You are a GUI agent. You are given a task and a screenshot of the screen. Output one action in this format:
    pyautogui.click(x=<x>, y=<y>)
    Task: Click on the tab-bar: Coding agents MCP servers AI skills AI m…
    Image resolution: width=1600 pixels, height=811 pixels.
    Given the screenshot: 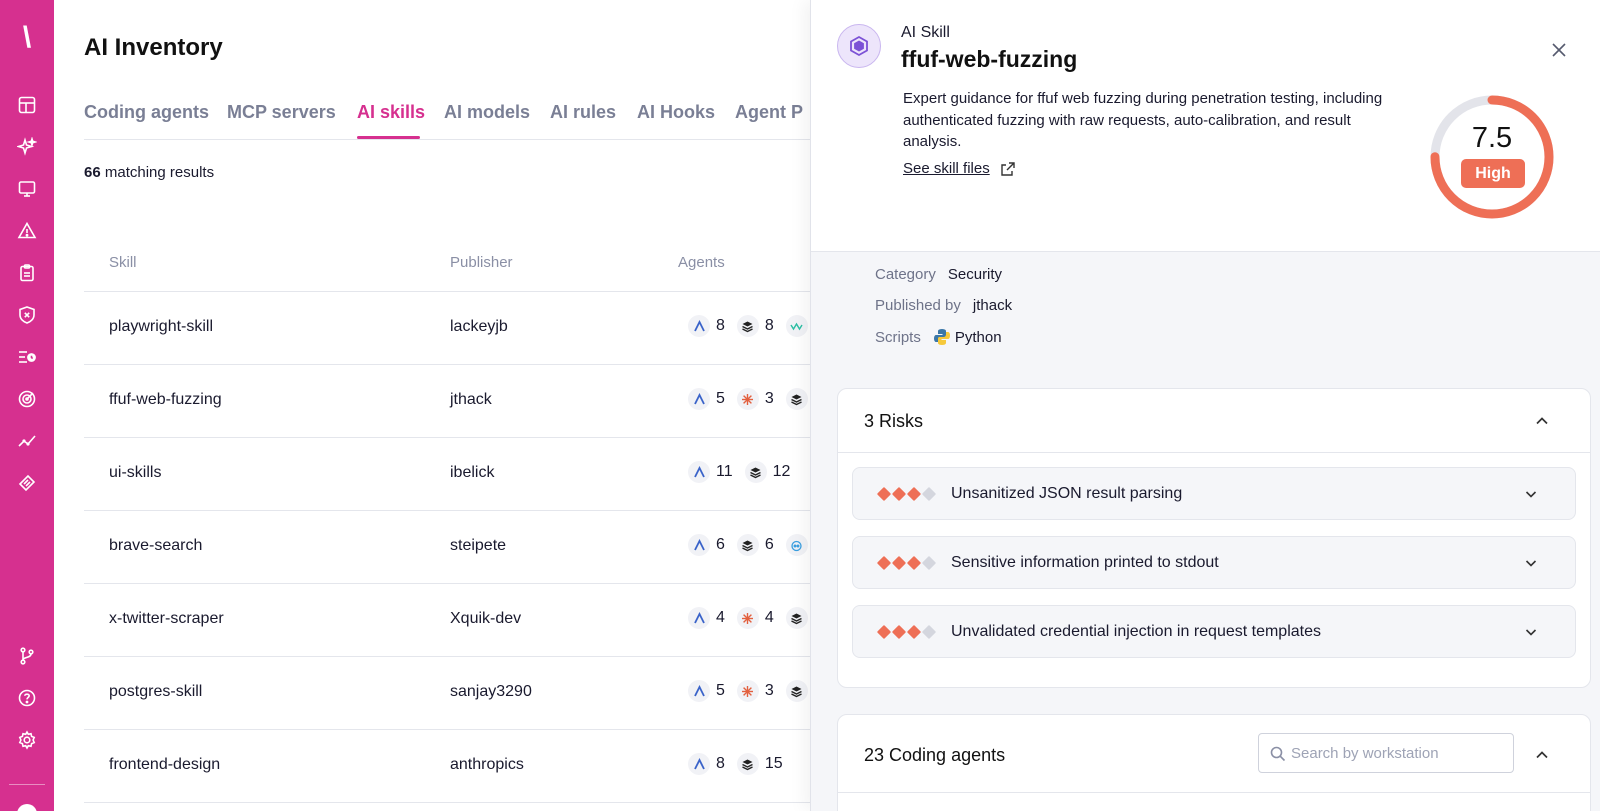 What is the action you would take?
    pyautogui.click(x=447, y=119)
    